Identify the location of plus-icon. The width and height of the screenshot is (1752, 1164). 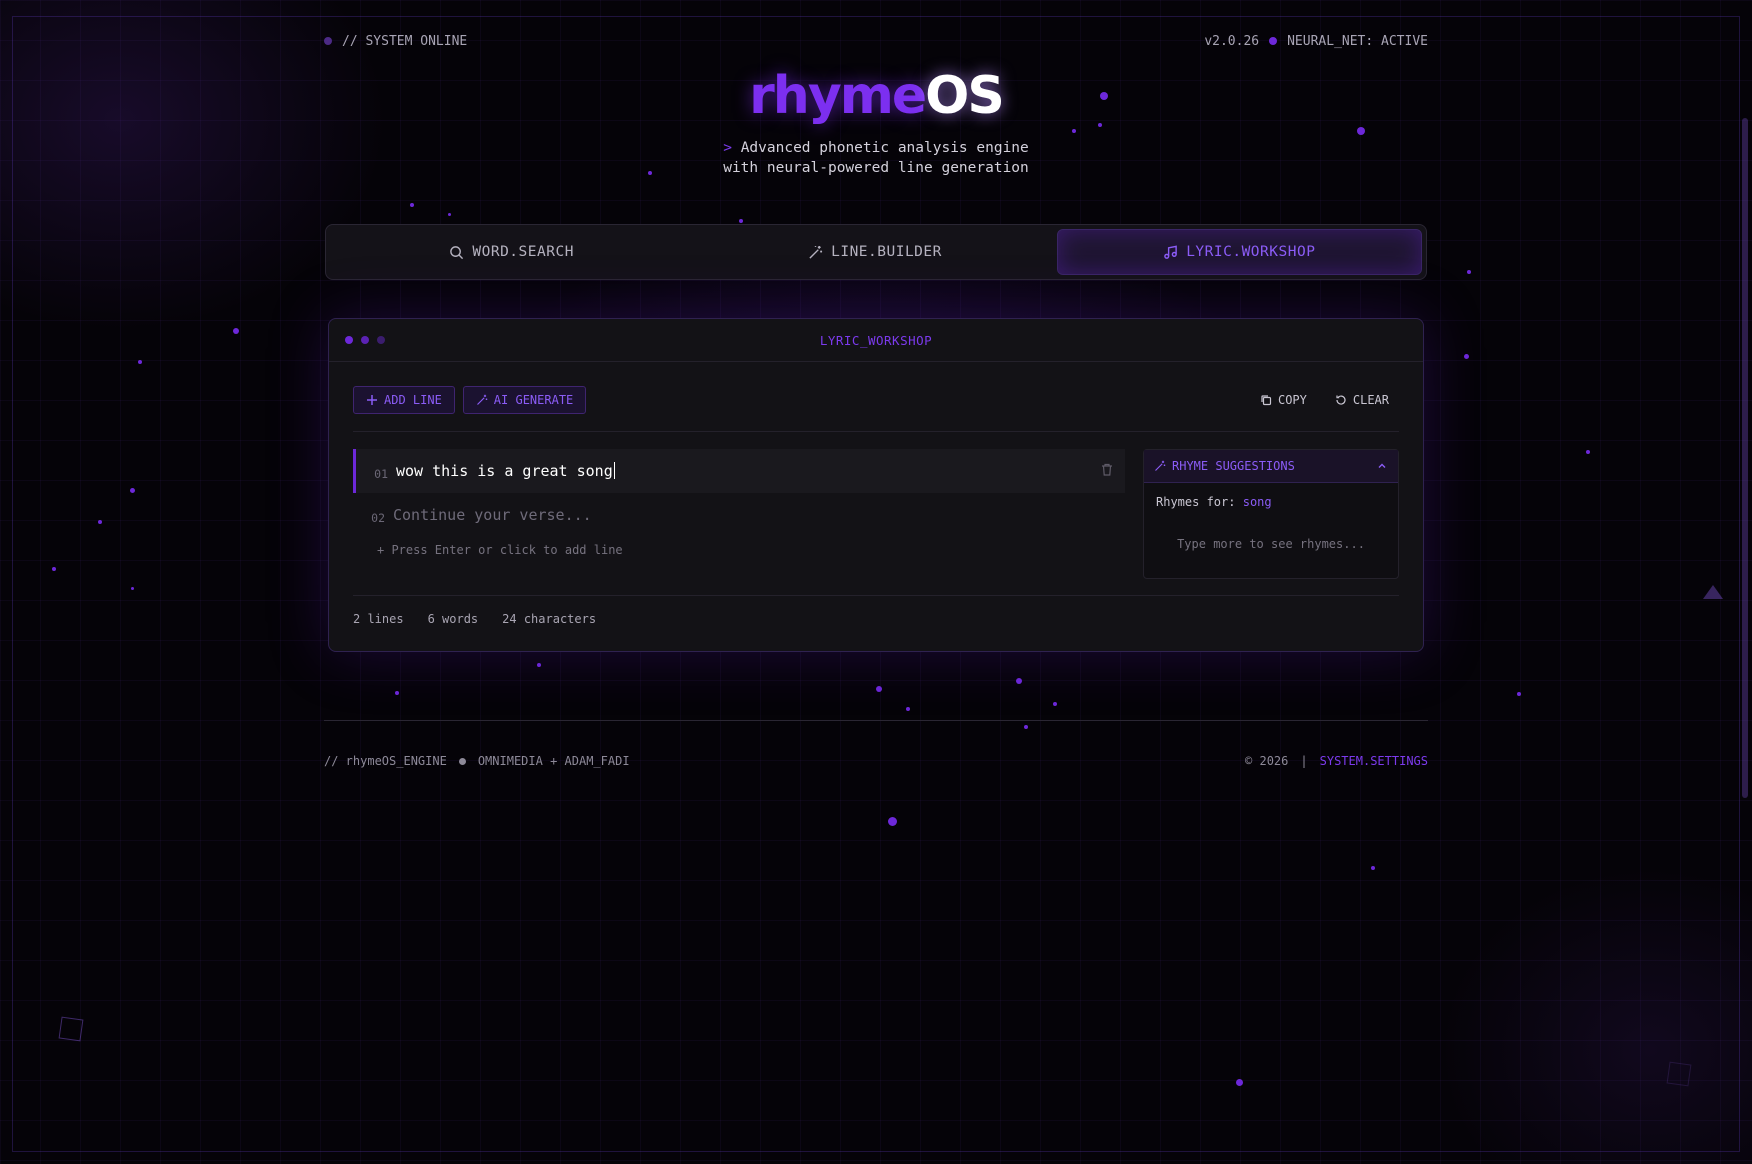
(372, 400).